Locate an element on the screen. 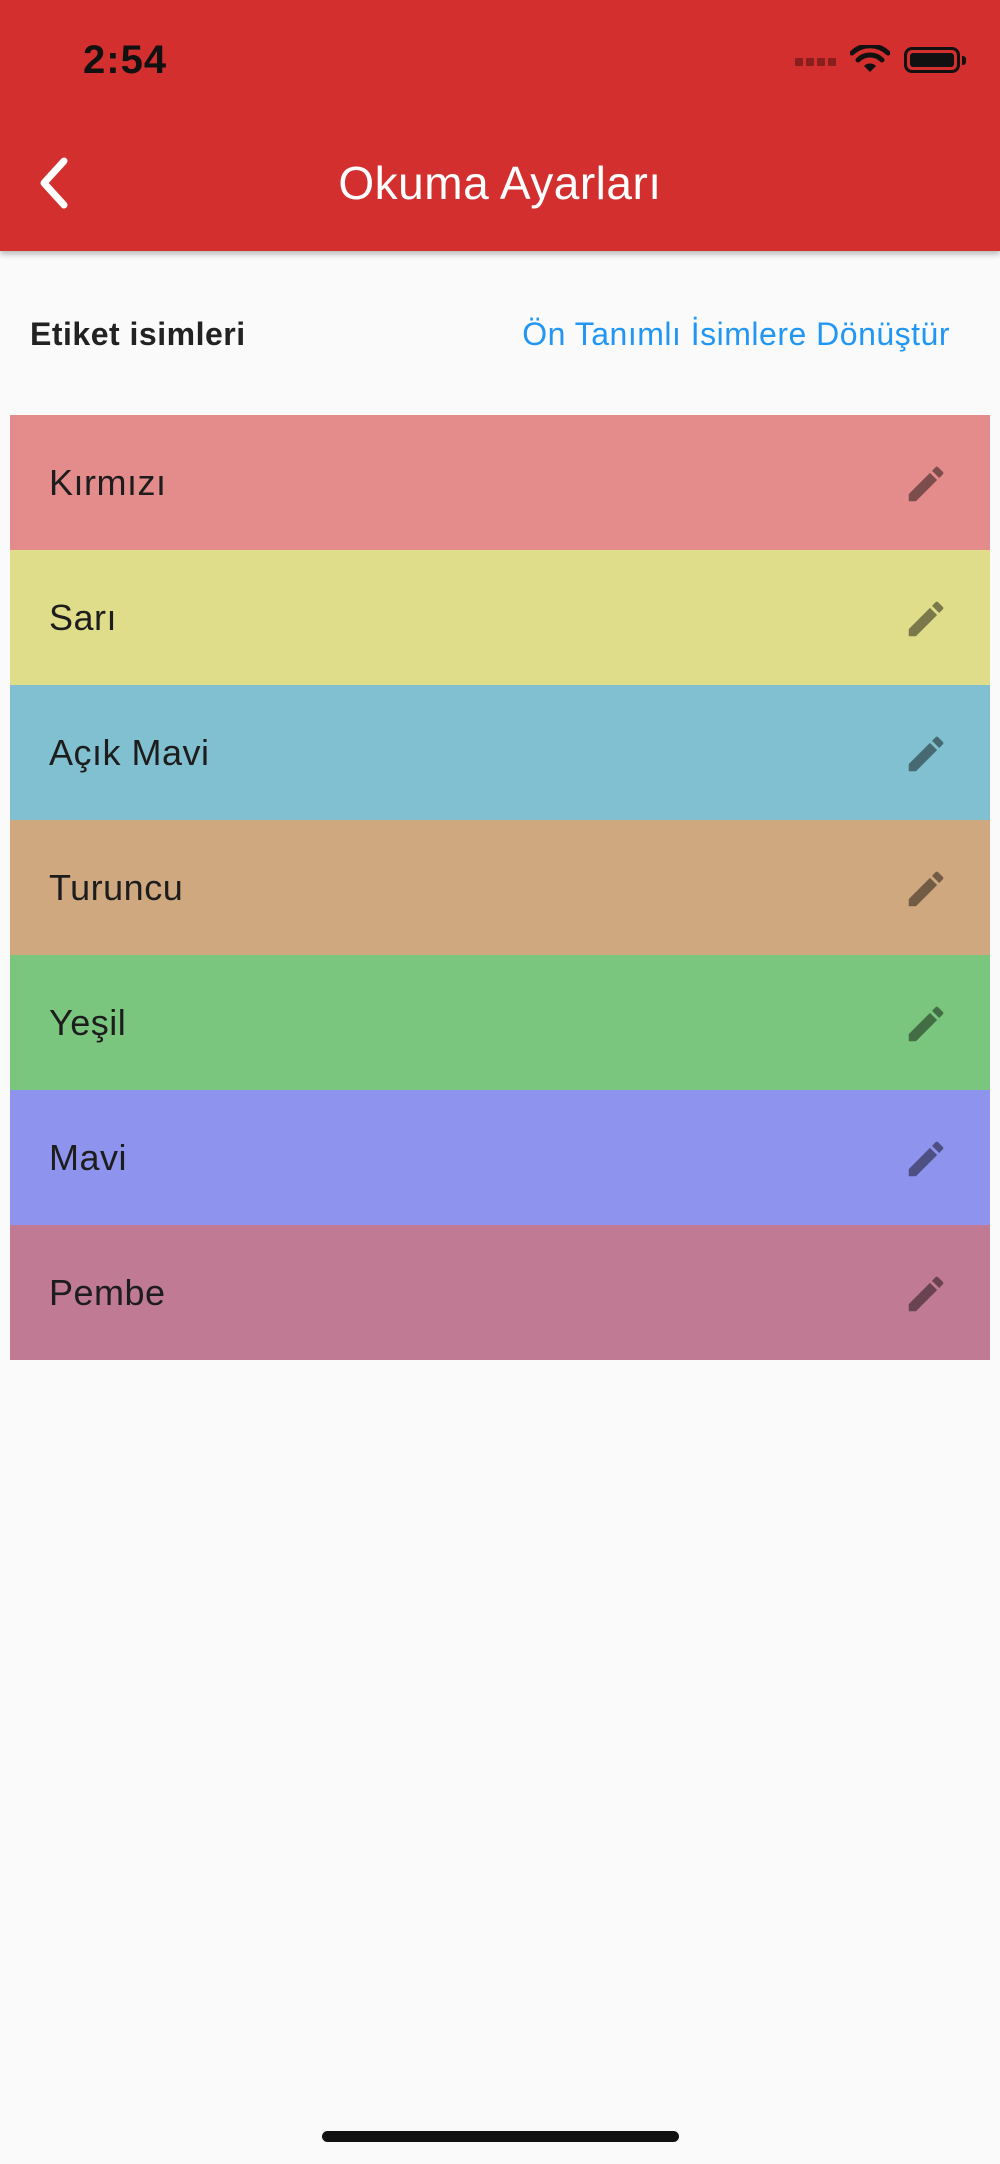  status-icons is located at coordinates (879, 60).